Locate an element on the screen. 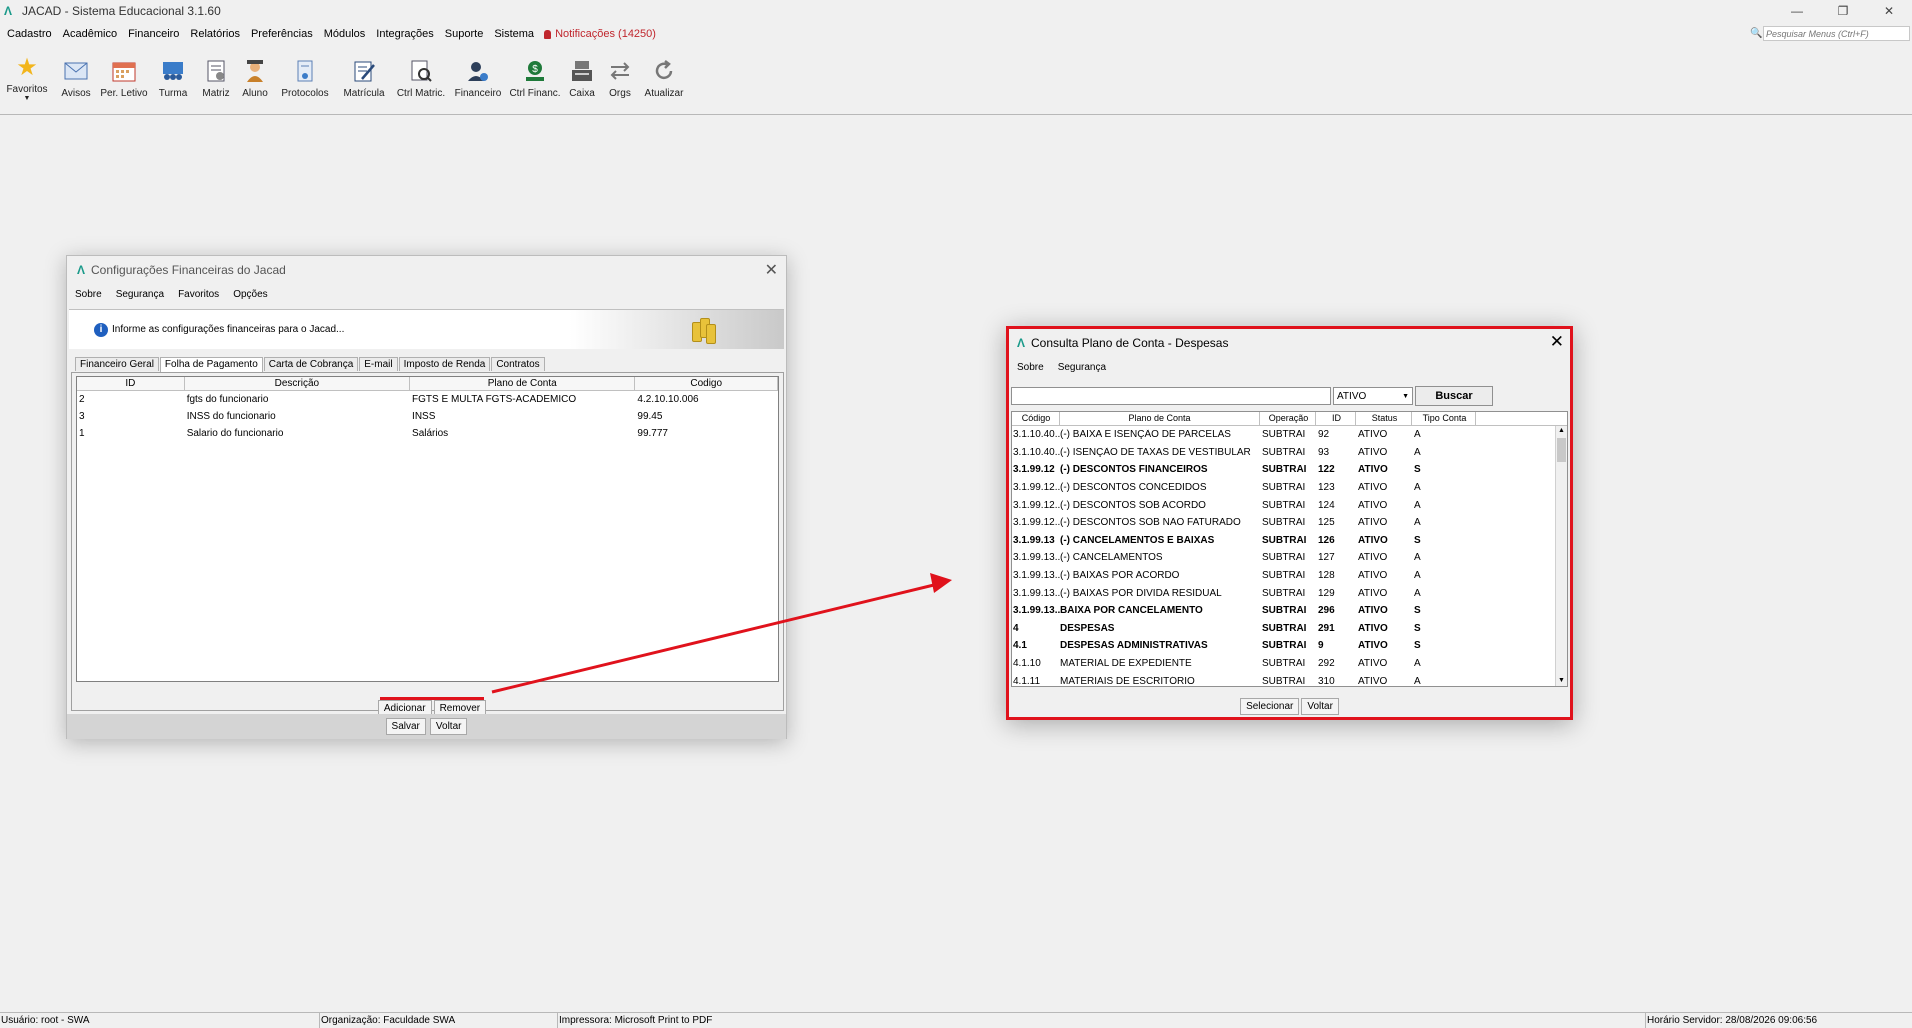 The height and width of the screenshot is (1028, 1912). cell-id: 92 is located at coordinates (1324, 435).